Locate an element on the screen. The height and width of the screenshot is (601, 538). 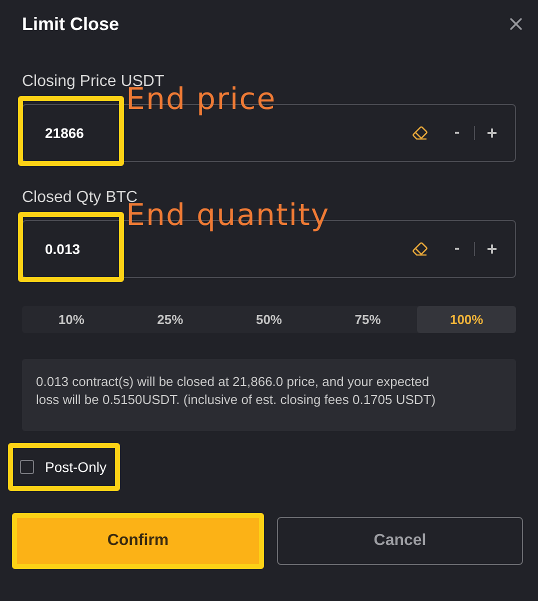
dialog-title: Limit Close is located at coordinates (71, 24).